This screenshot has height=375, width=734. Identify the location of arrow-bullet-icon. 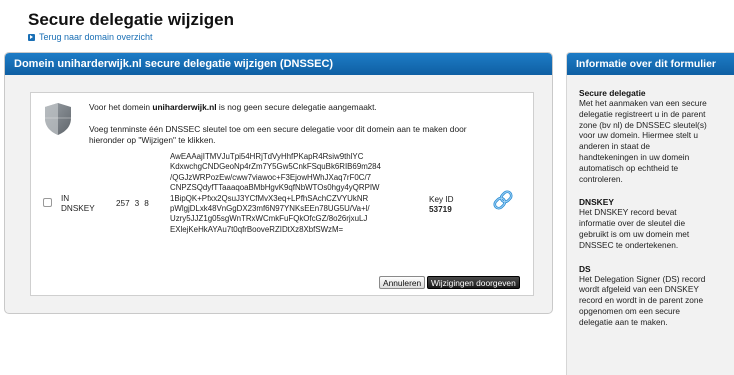
(31, 37).